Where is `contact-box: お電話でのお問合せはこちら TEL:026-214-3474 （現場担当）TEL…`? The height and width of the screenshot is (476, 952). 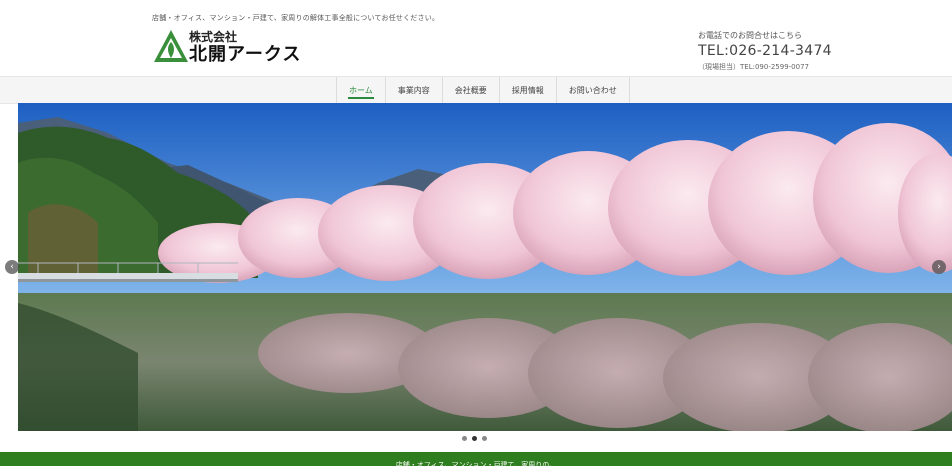
contact-box: お電話でのお問合せはこちら TEL:026-214-3474 （現場担当）TEL… is located at coordinates (768, 51).